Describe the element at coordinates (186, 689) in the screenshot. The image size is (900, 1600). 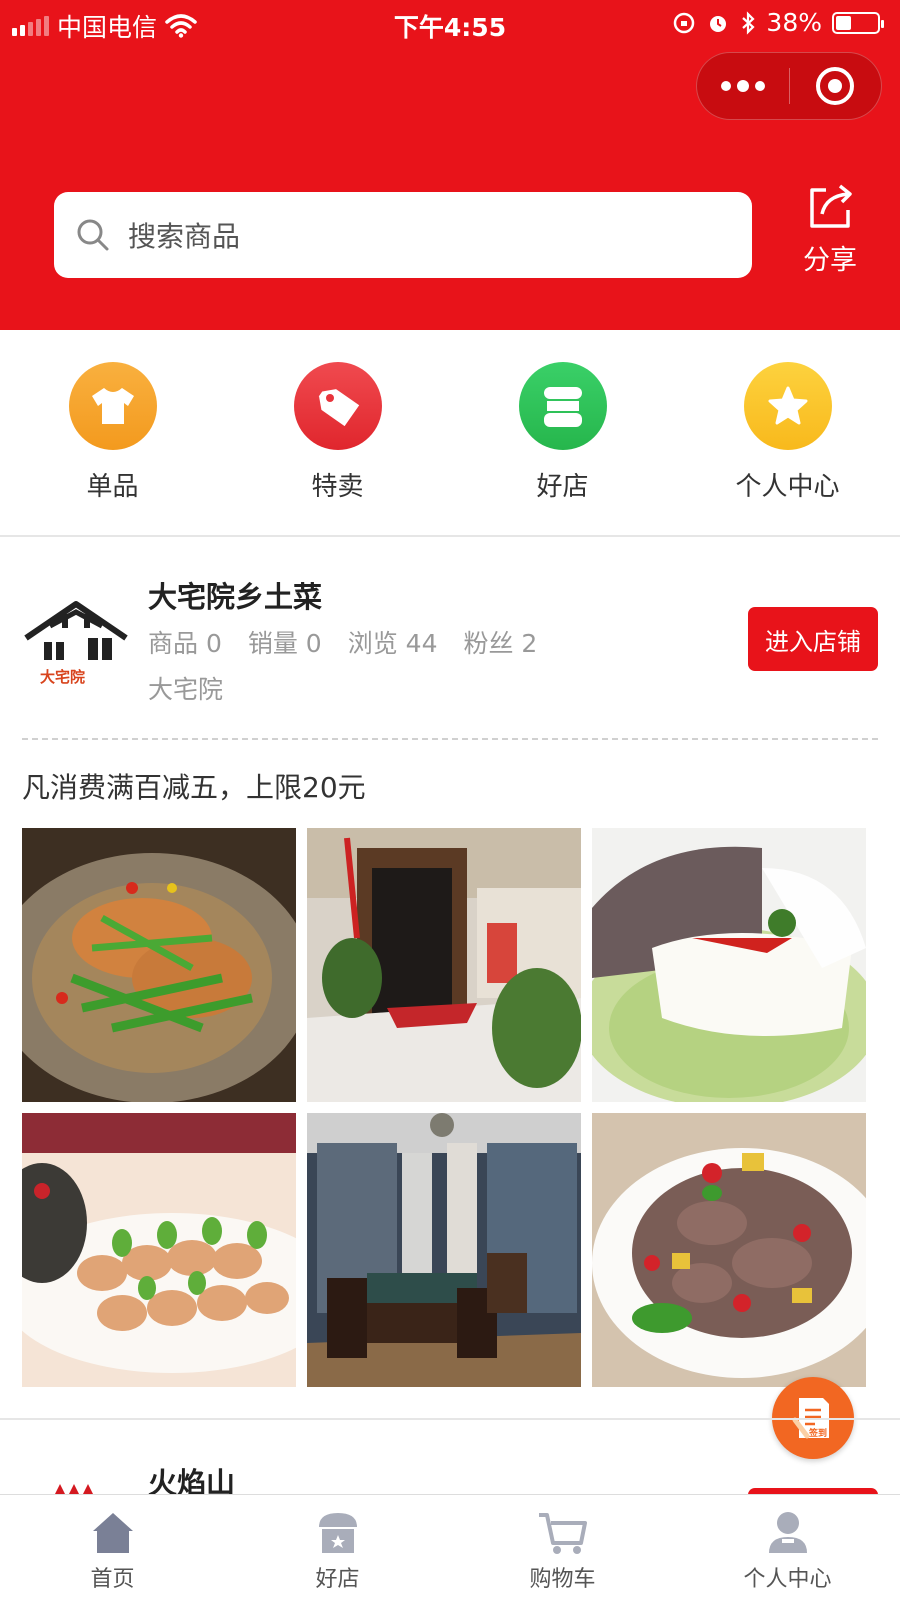
I see `shop-subtitle: 大宅院` at that location.